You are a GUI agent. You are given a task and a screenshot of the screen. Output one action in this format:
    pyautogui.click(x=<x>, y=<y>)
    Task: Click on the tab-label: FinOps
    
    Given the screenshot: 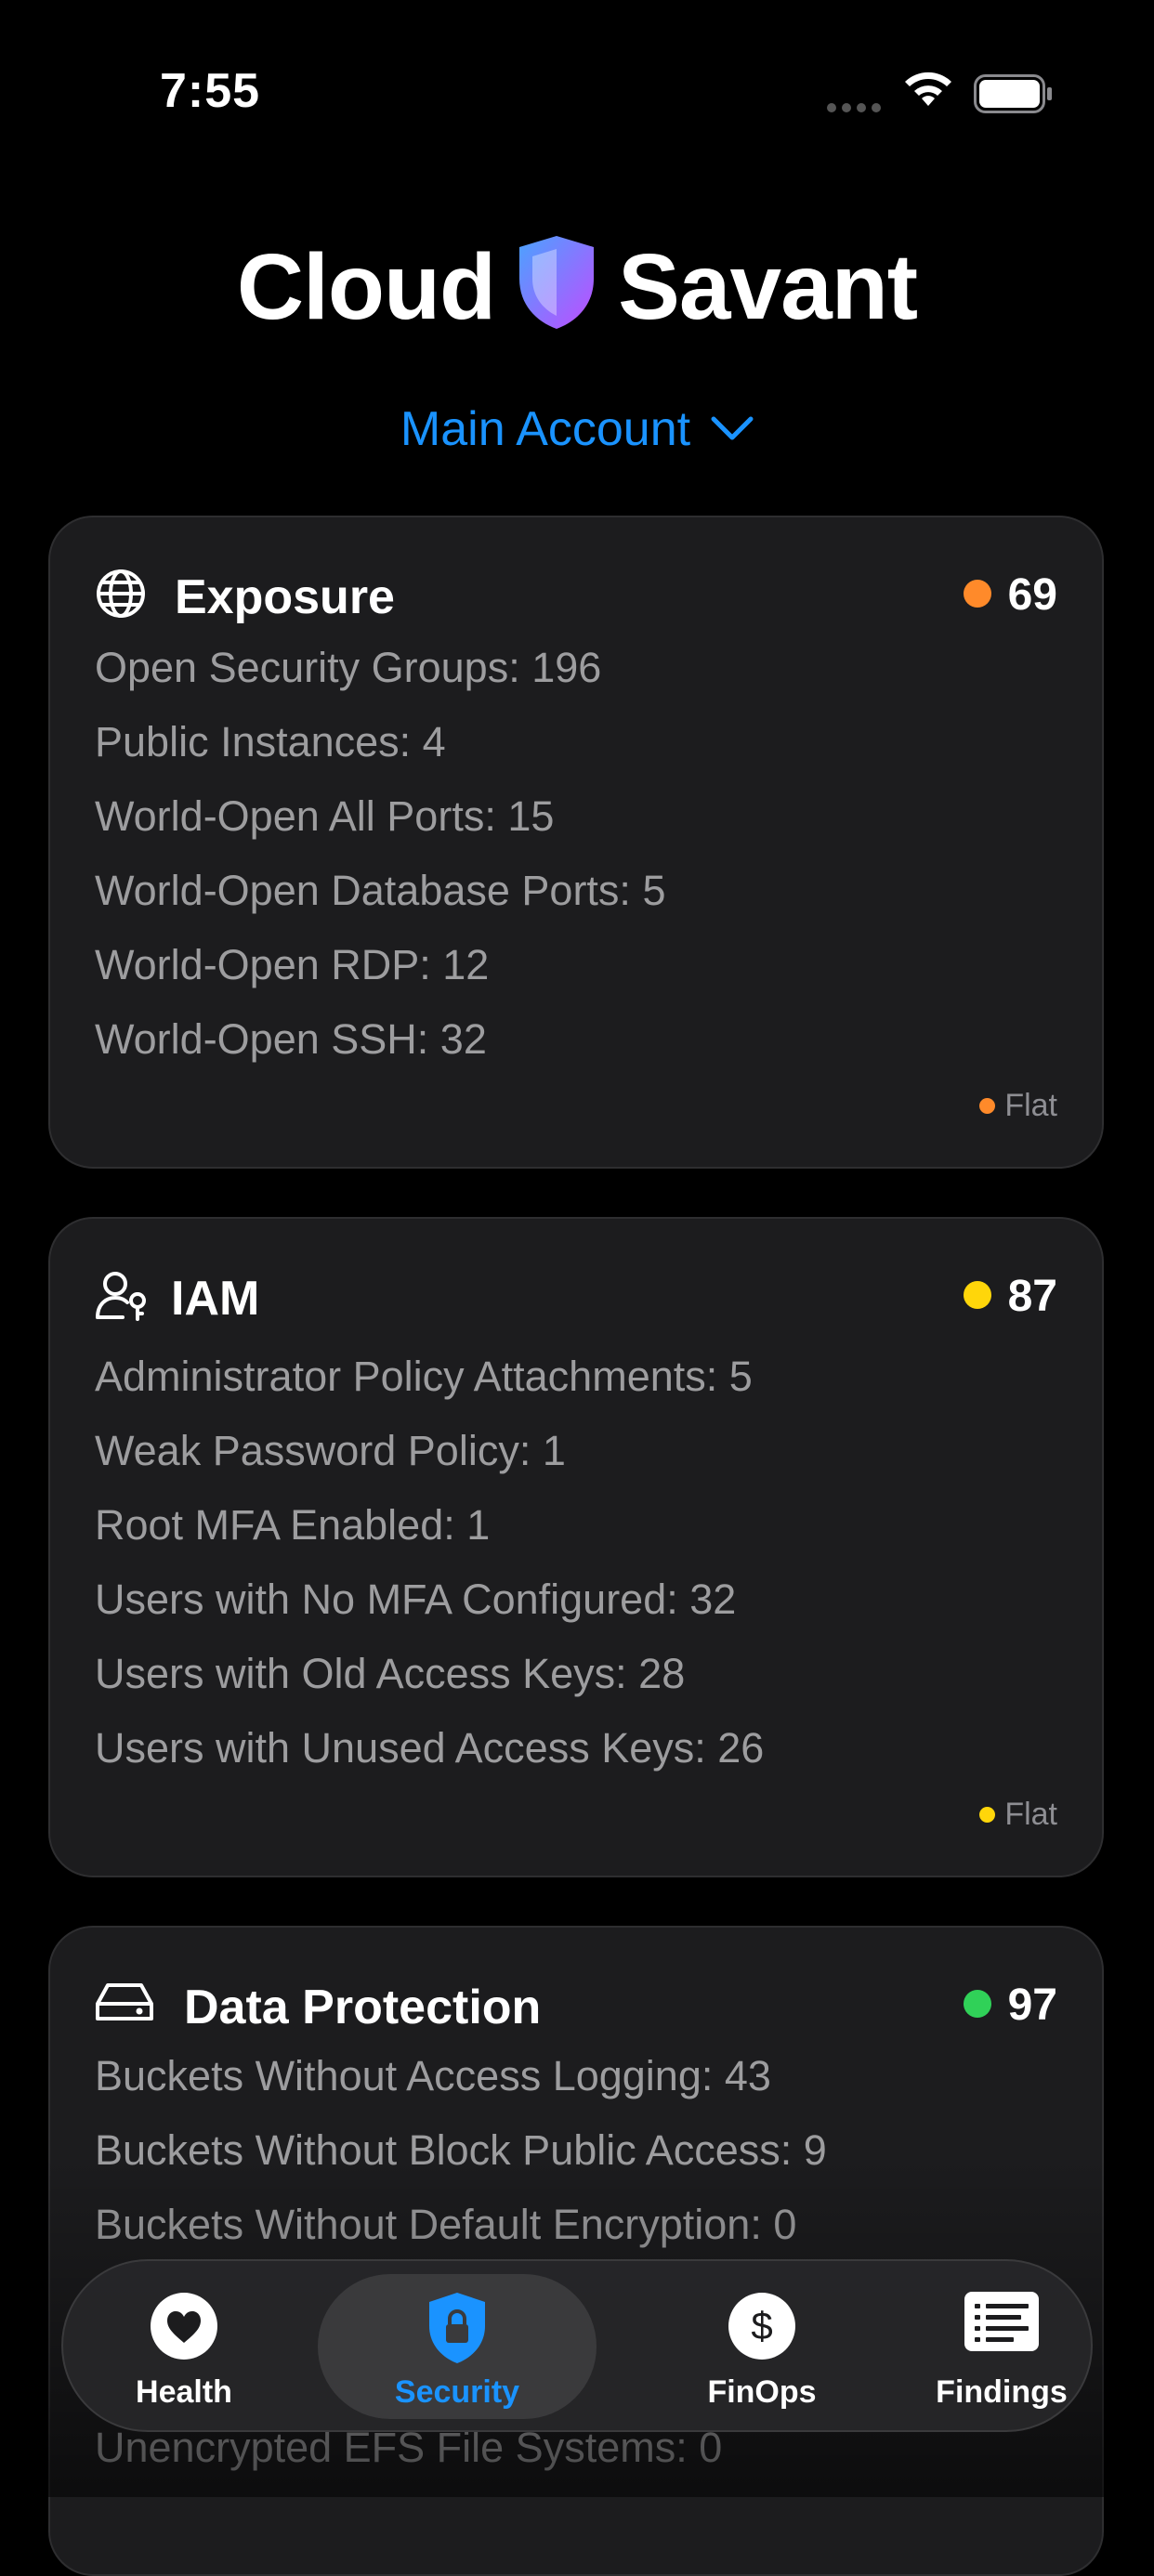 What is the action you would take?
    pyautogui.click(x=762, y=2392)
    